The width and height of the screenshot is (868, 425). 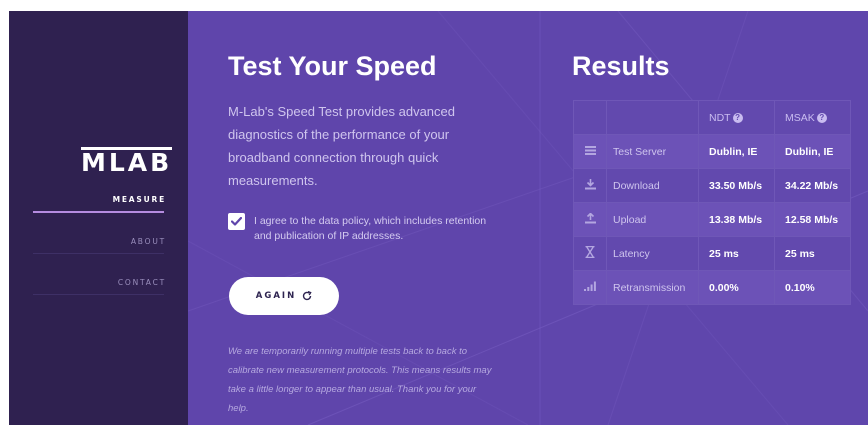 What do you see at coordinates (812, 219) in the screenshot?
I see `msak-value: 12.58 Mb/s` at bounding box center [812, 219].